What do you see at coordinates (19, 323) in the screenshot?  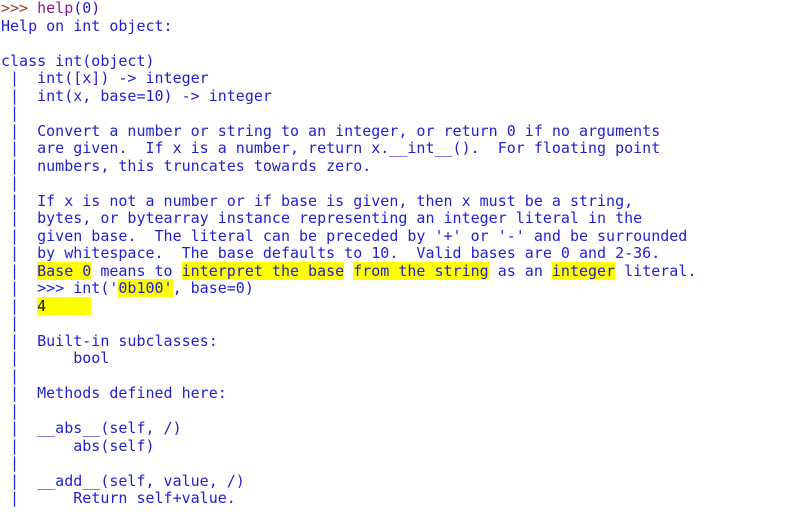 I see `line-19-pipe-seg-0: |` at bounding box center [19, 323].